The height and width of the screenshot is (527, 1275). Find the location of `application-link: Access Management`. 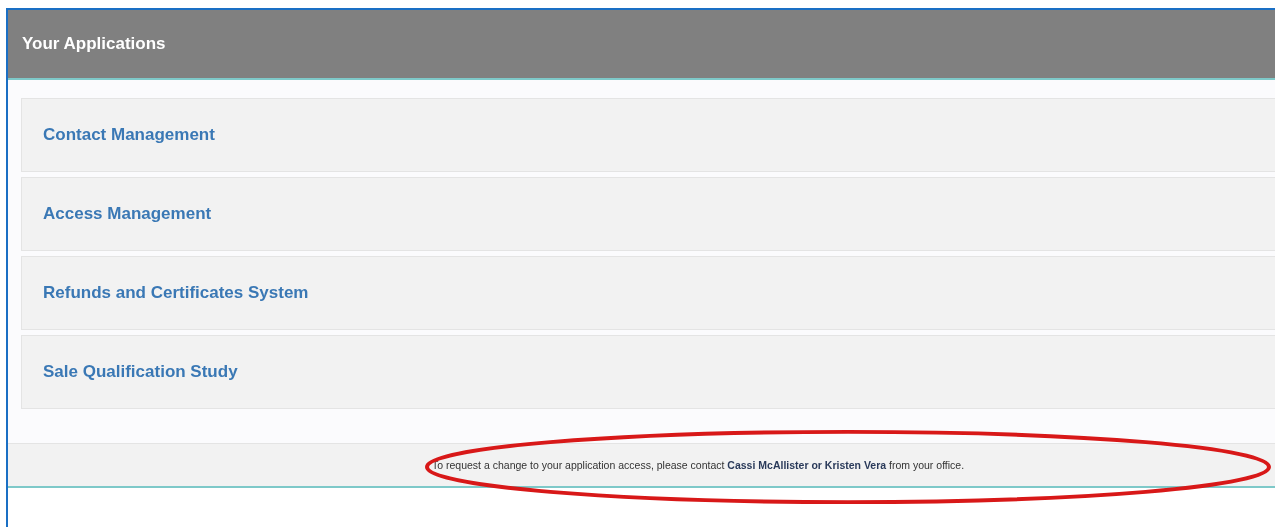

application-link: Access Management is located at coordinates (648, 214).